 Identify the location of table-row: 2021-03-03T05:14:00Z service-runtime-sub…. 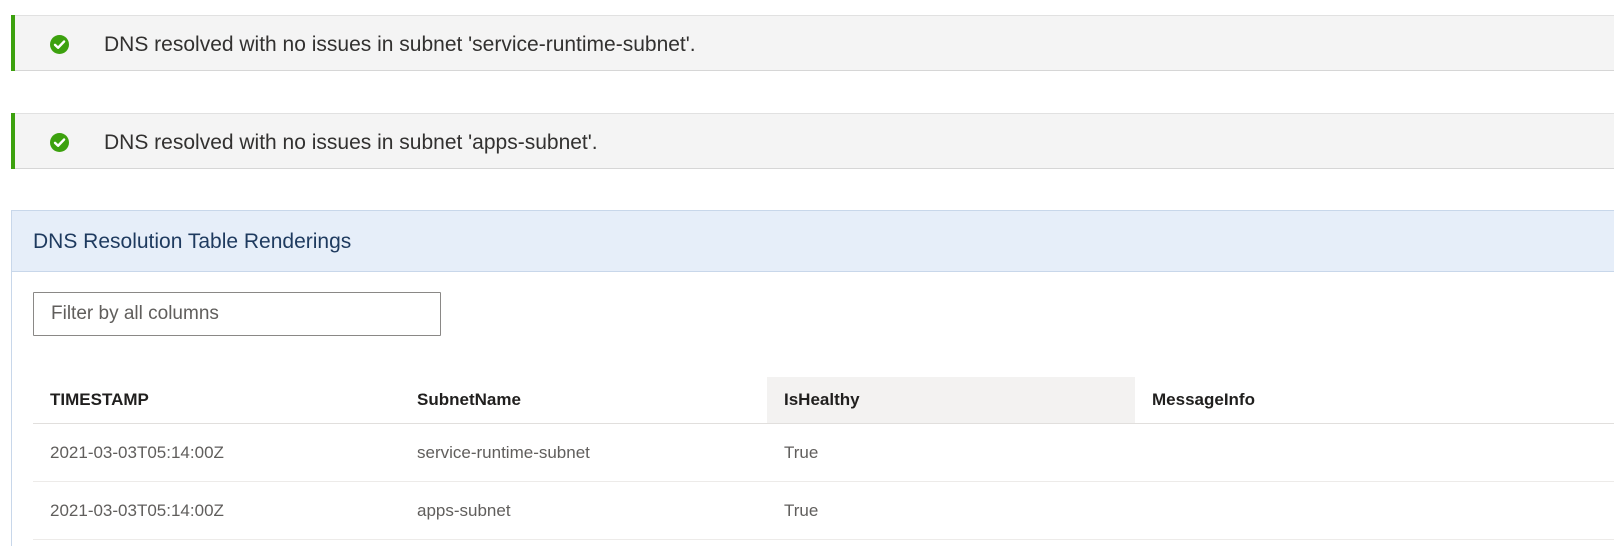
(823, 453).